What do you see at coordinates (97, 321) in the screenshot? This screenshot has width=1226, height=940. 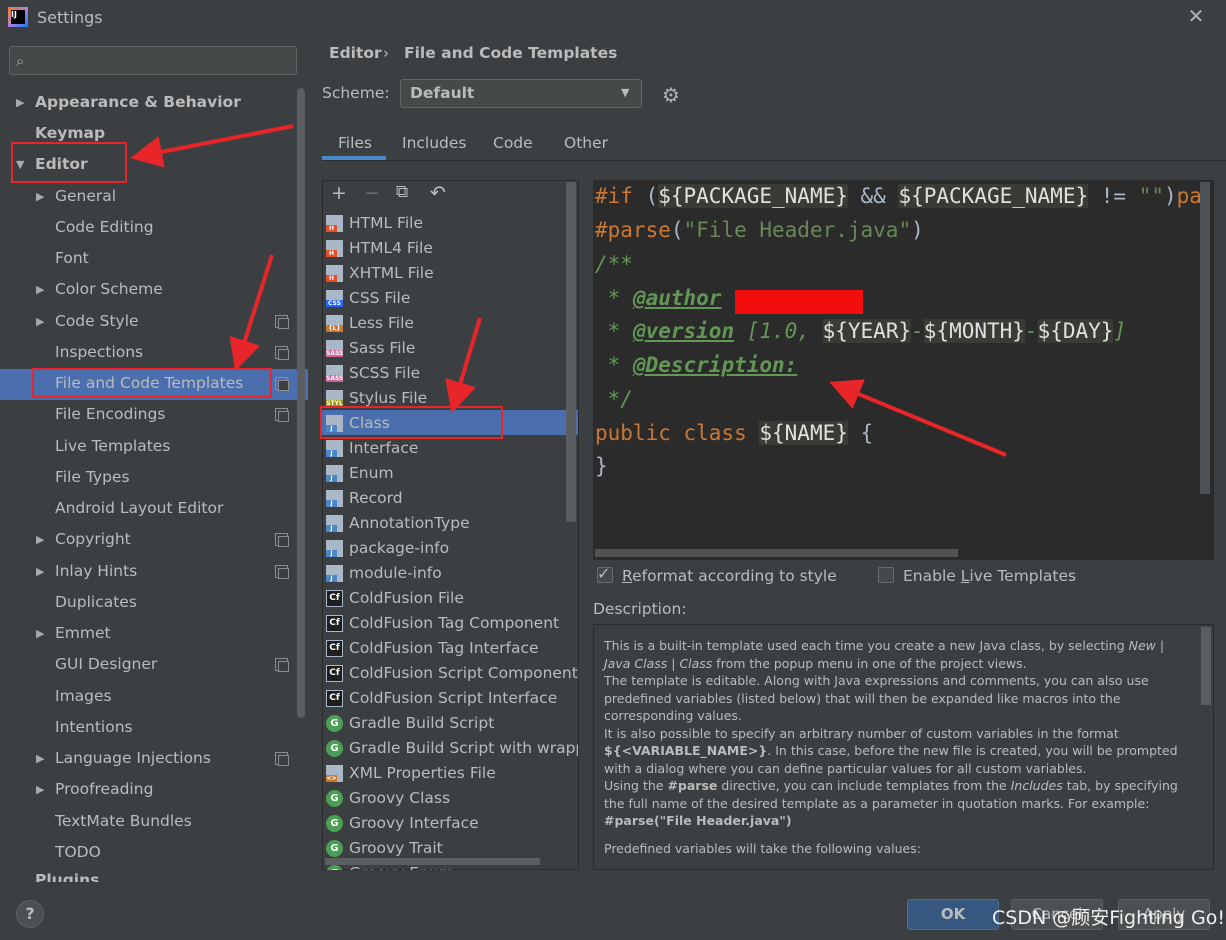 I see `sidebar-item-code-style: Code Style` at bounding box center [97, 321].